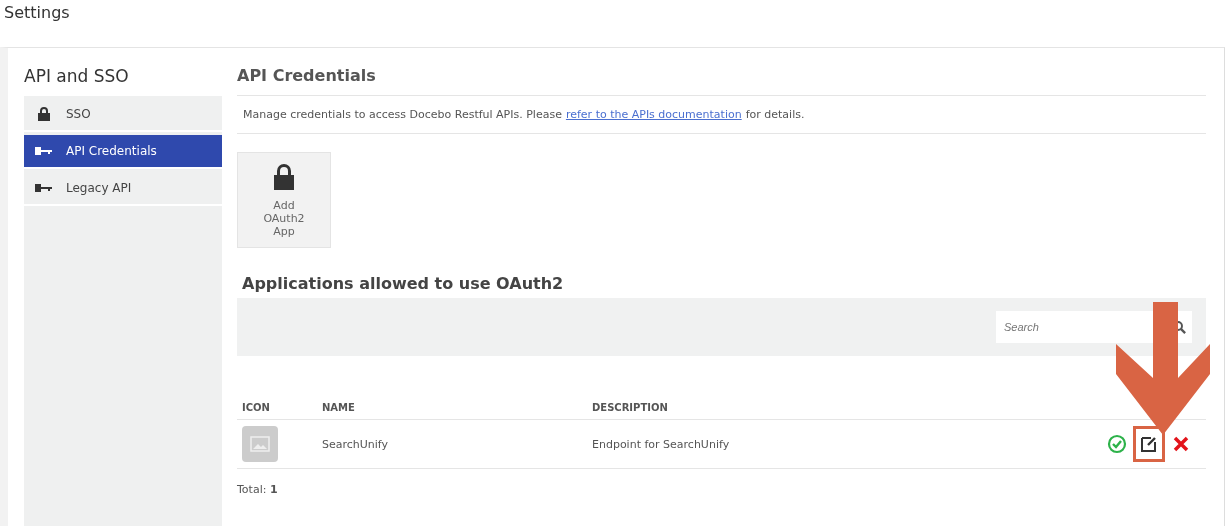  I want to click on apps-title: Applications allowed to use OAuth2, so click(403, 283).